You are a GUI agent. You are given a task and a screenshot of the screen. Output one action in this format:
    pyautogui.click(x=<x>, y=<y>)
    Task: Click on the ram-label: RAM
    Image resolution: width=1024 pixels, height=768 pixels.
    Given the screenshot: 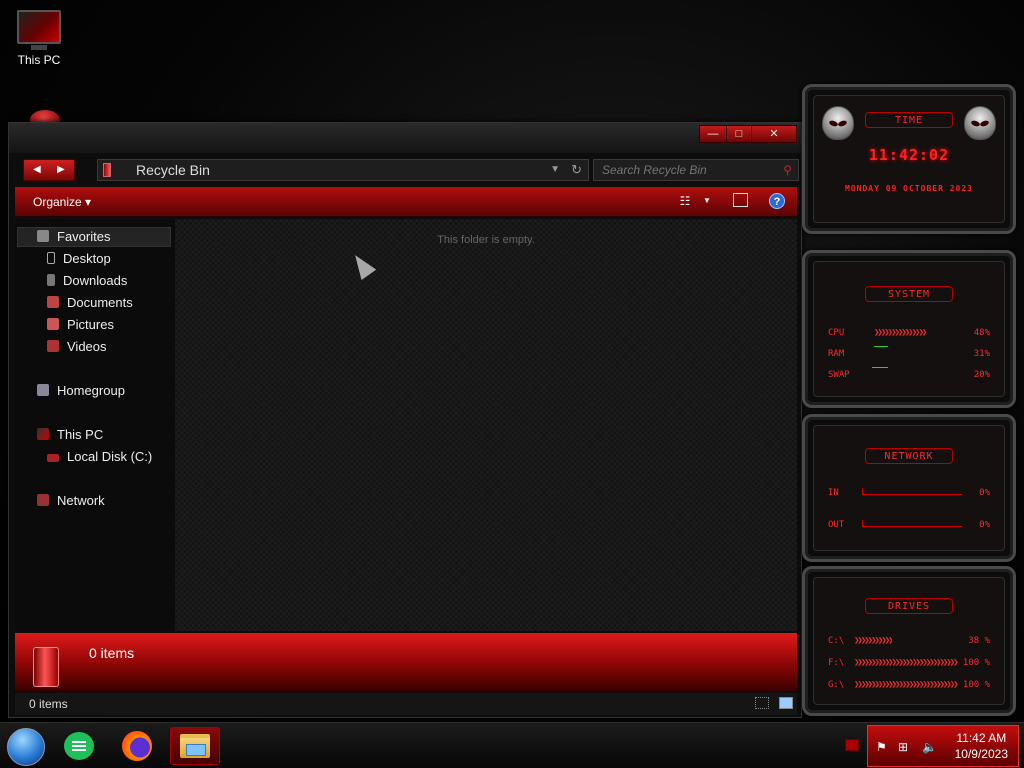 What is the action you would take?
    pyautogui.click(x=836, y=354)
    